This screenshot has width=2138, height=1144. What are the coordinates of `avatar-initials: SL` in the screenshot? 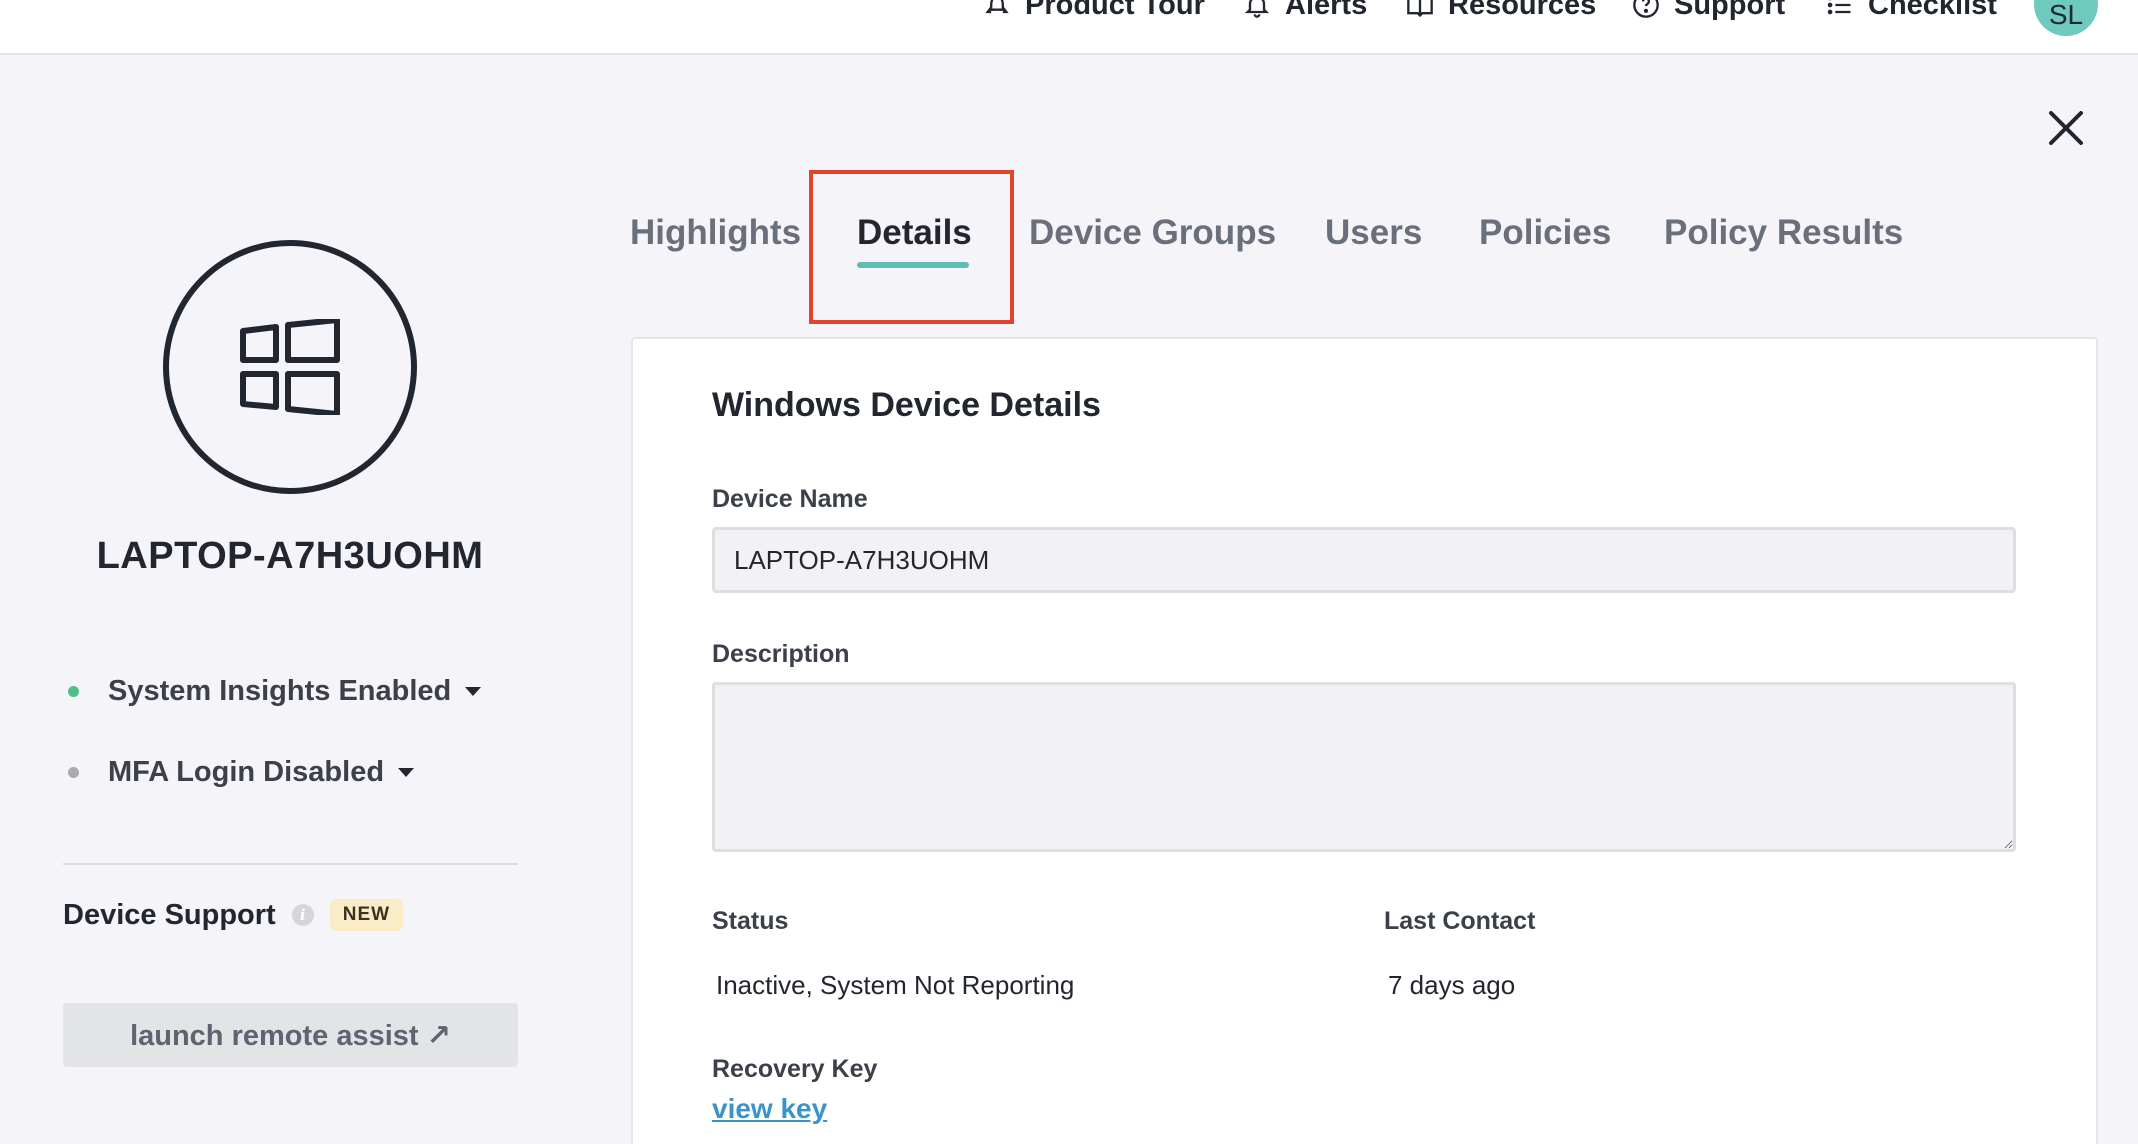 It's located at (2066, 15).